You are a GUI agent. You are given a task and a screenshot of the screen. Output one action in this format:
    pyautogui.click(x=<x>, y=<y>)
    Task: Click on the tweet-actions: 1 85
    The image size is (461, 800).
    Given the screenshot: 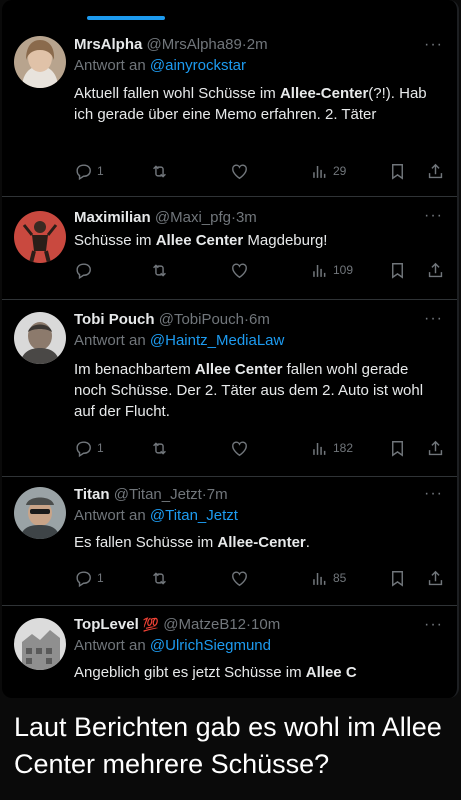 What is the action you would take?
    pyautogui.click(x=259, y=578)
    